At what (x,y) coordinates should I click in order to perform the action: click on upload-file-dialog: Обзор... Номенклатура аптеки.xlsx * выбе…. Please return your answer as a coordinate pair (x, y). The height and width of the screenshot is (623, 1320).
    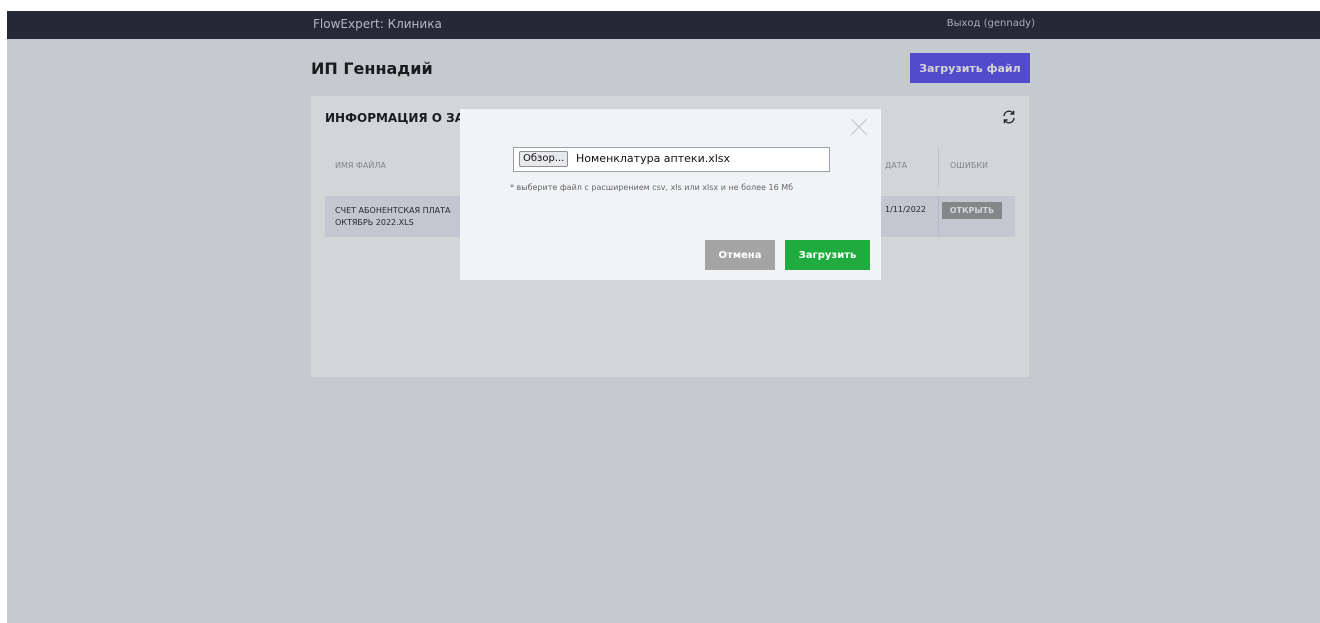
    Looking at the image, I should click on (670, 194).